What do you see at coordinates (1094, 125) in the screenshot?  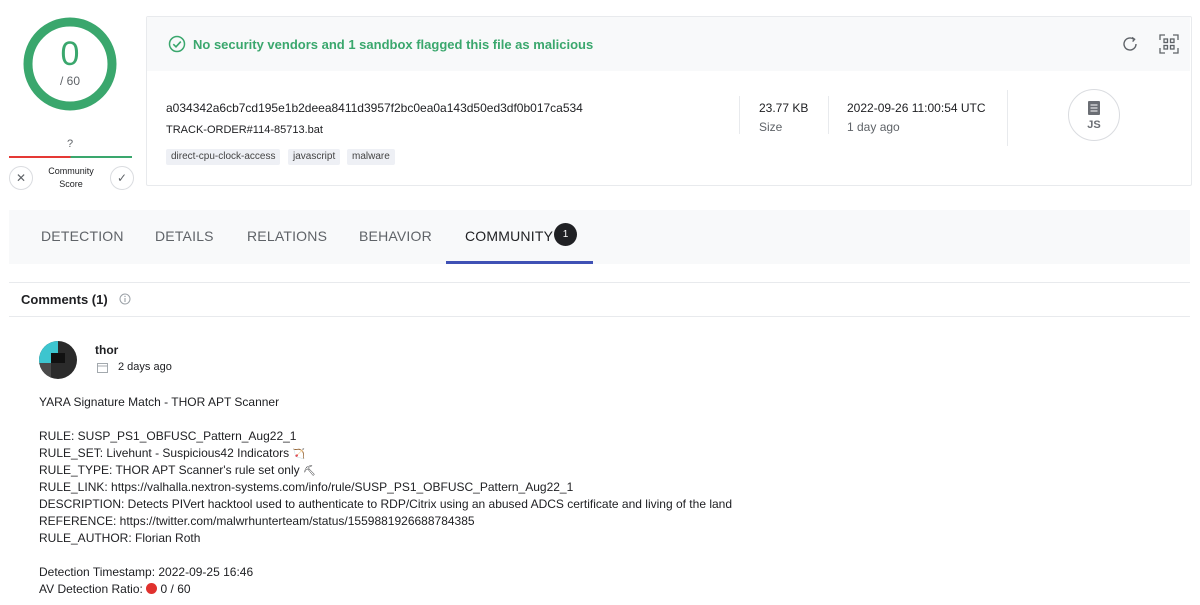 I see `file-type-label: JS` at bounding box center [1094, 125].